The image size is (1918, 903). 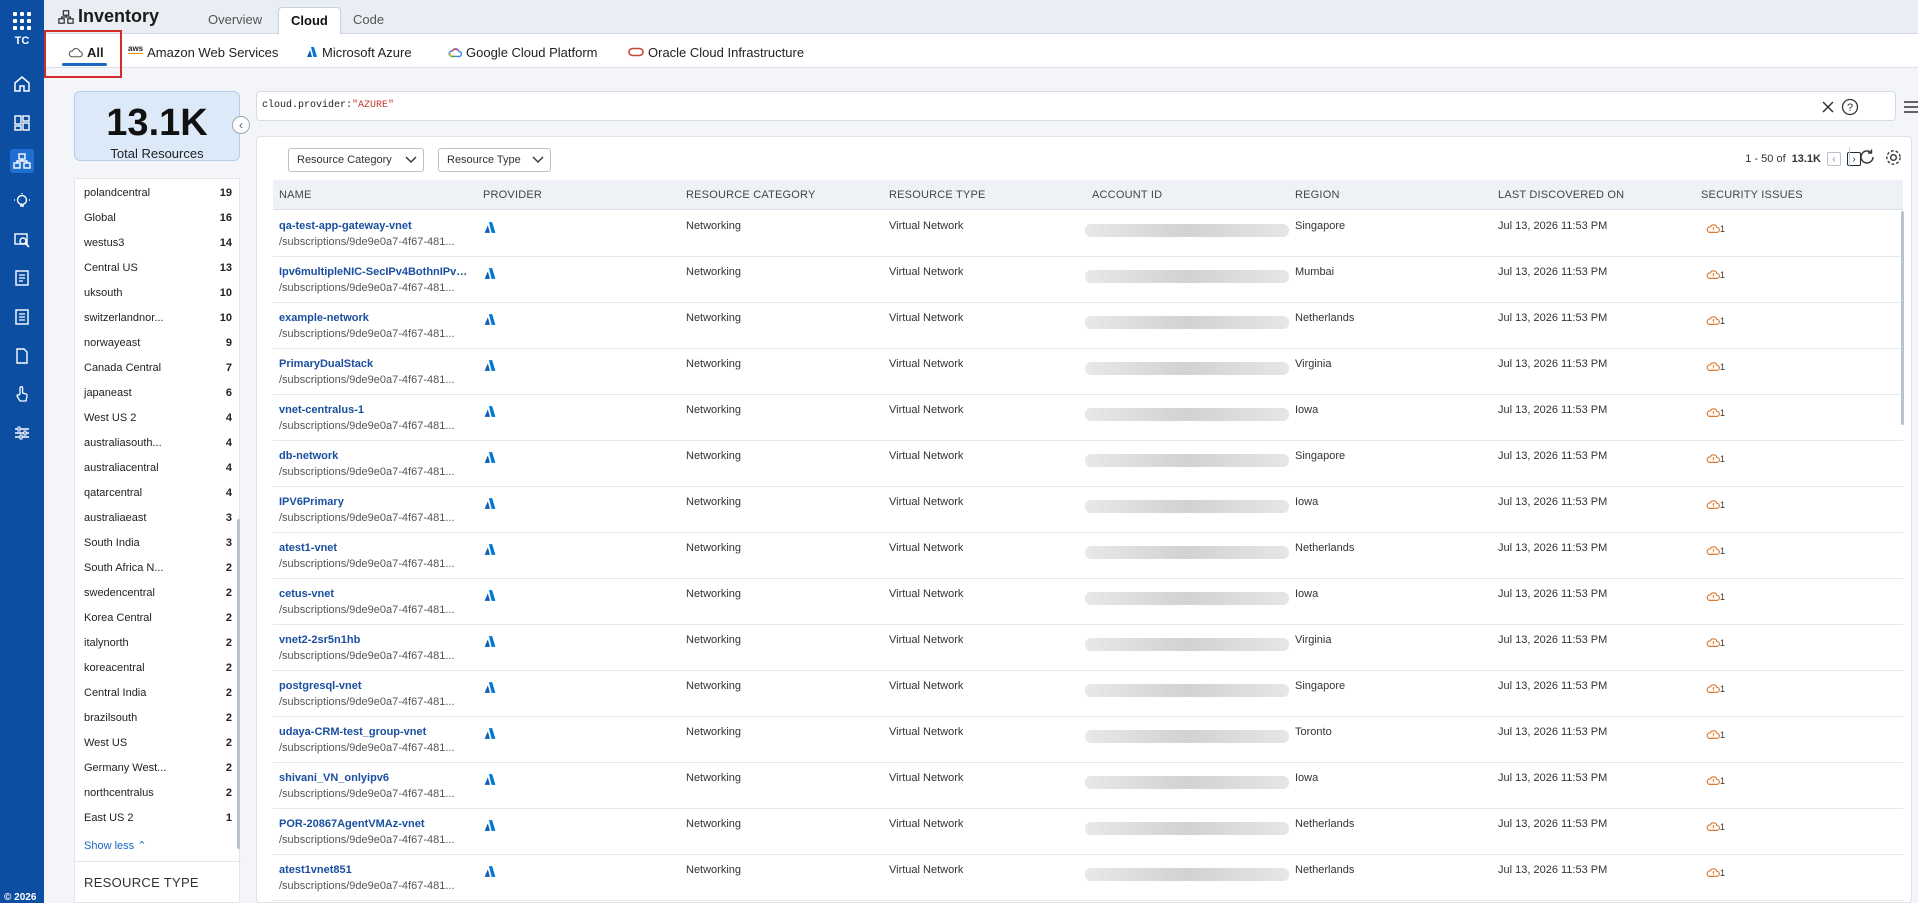 I want to click on region-filter-item: Central US 13, so click(x=158, y=268).